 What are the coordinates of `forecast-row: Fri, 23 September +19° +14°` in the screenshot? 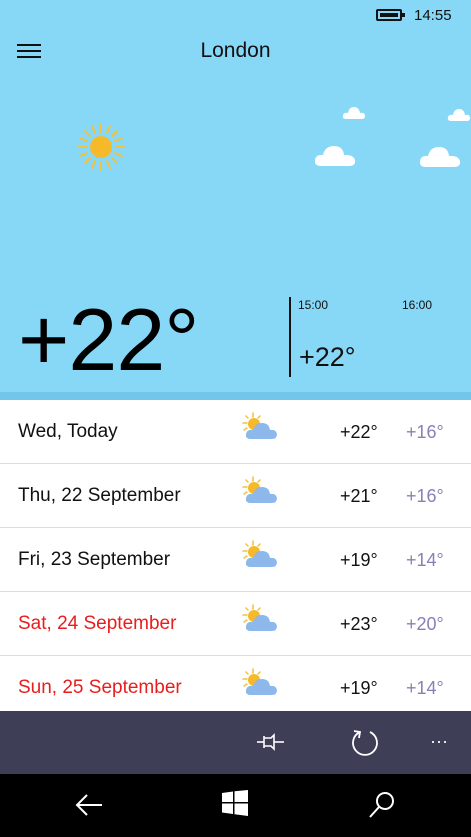 It's located at (235, 560).